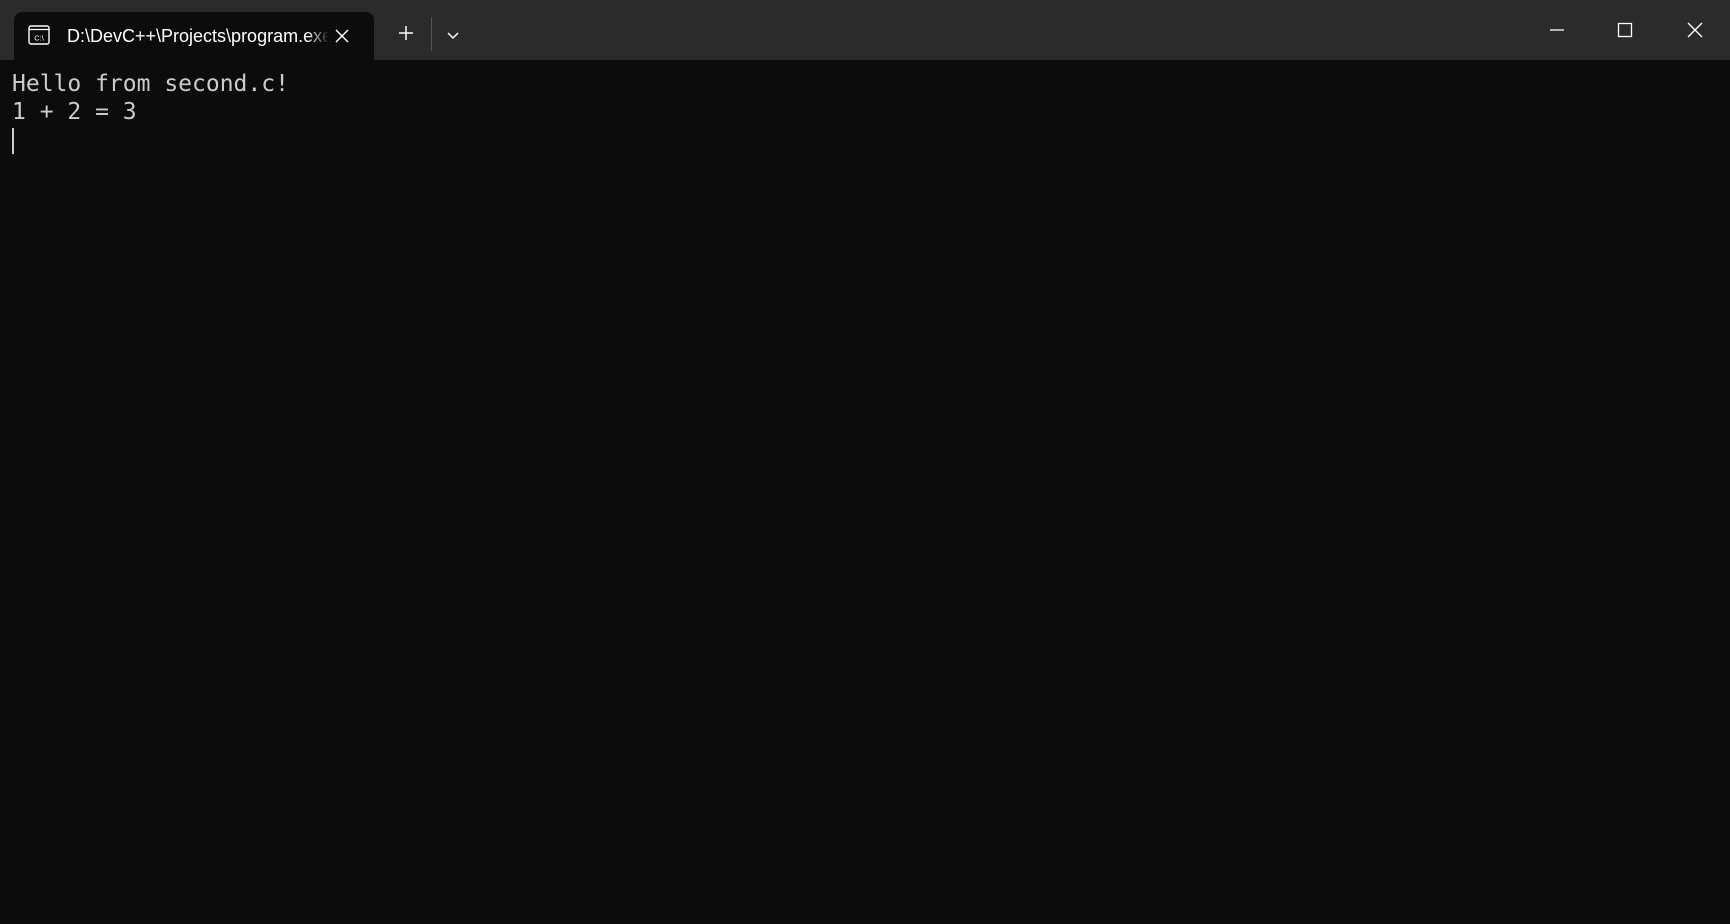 The height and width of the screenshot is (924, 1730). I want to click on console-line: Hello from second.c!, so click(150, 84).